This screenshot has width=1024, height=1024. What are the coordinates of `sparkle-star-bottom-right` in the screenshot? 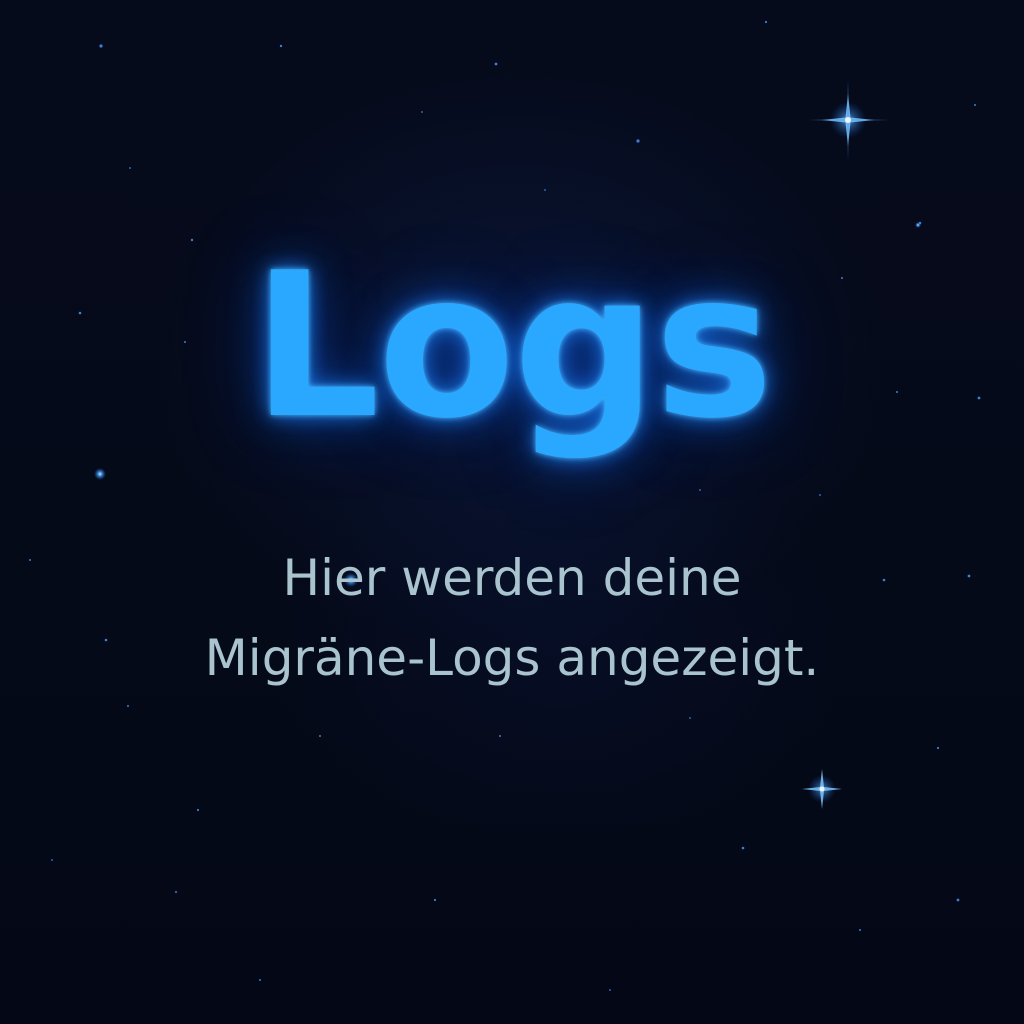 It's located at (822, 789).